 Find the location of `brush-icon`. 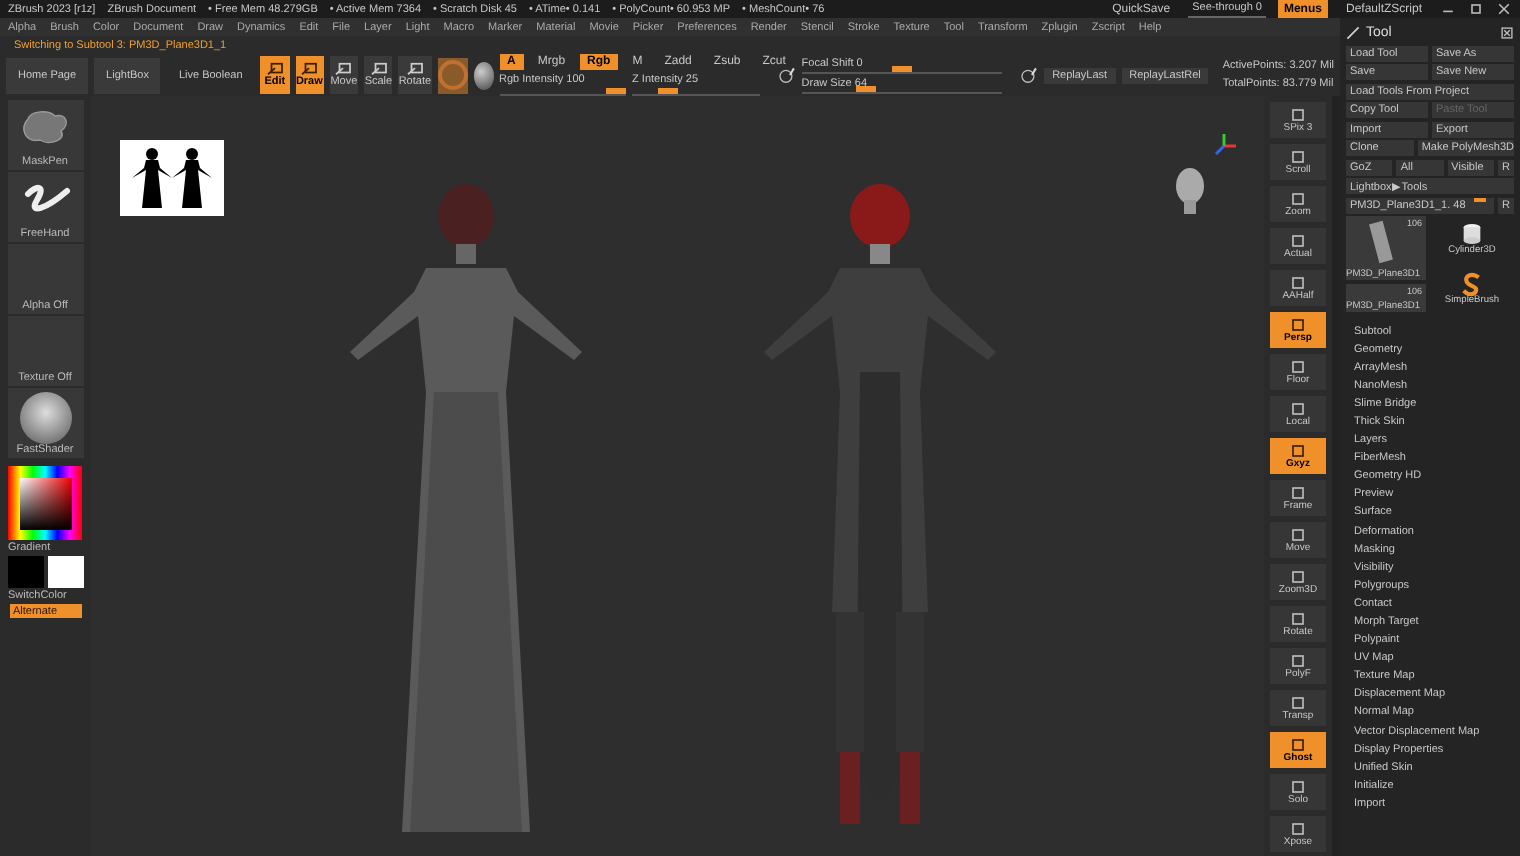

brush-icon is located at coordinates (1353, 32).